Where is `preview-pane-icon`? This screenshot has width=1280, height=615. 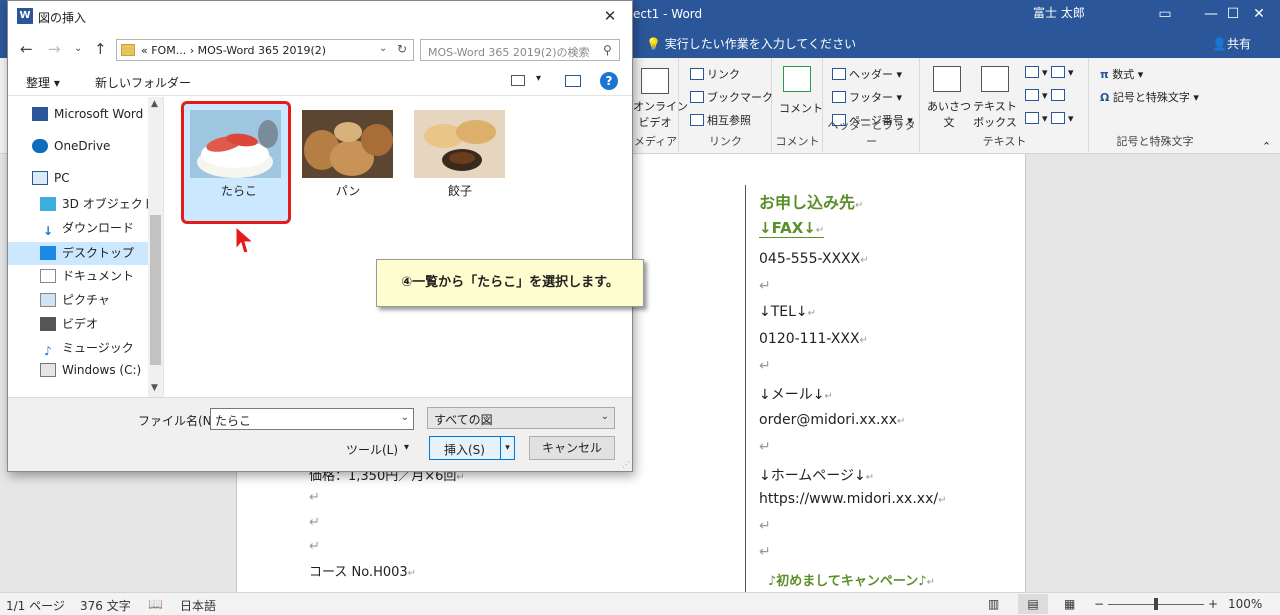 preview-pane-icon is located at coordinates (573, 81).